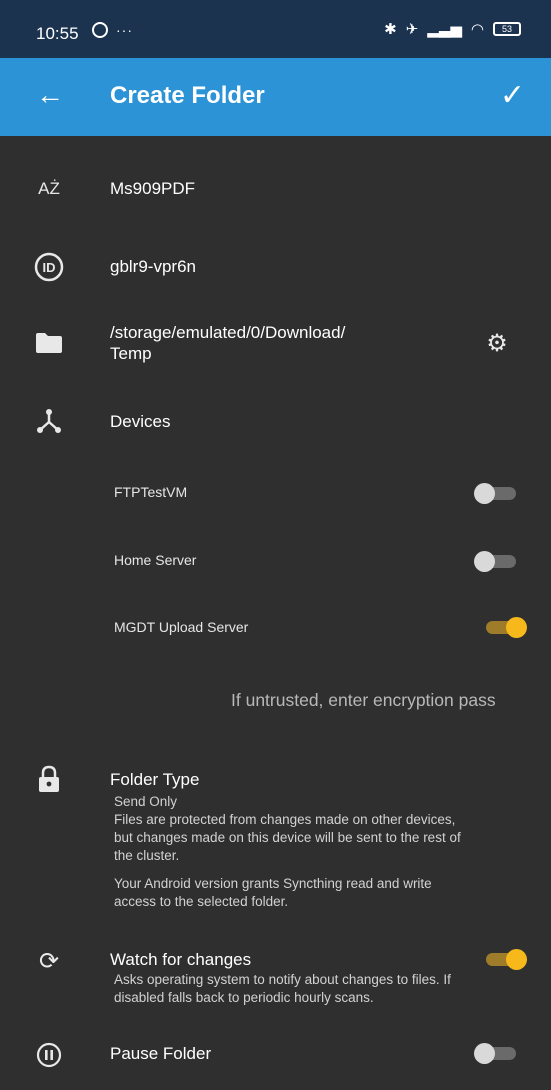 The image size is (551, 1090). I want to click on id-badge-icon: ID, so click(49, 267).